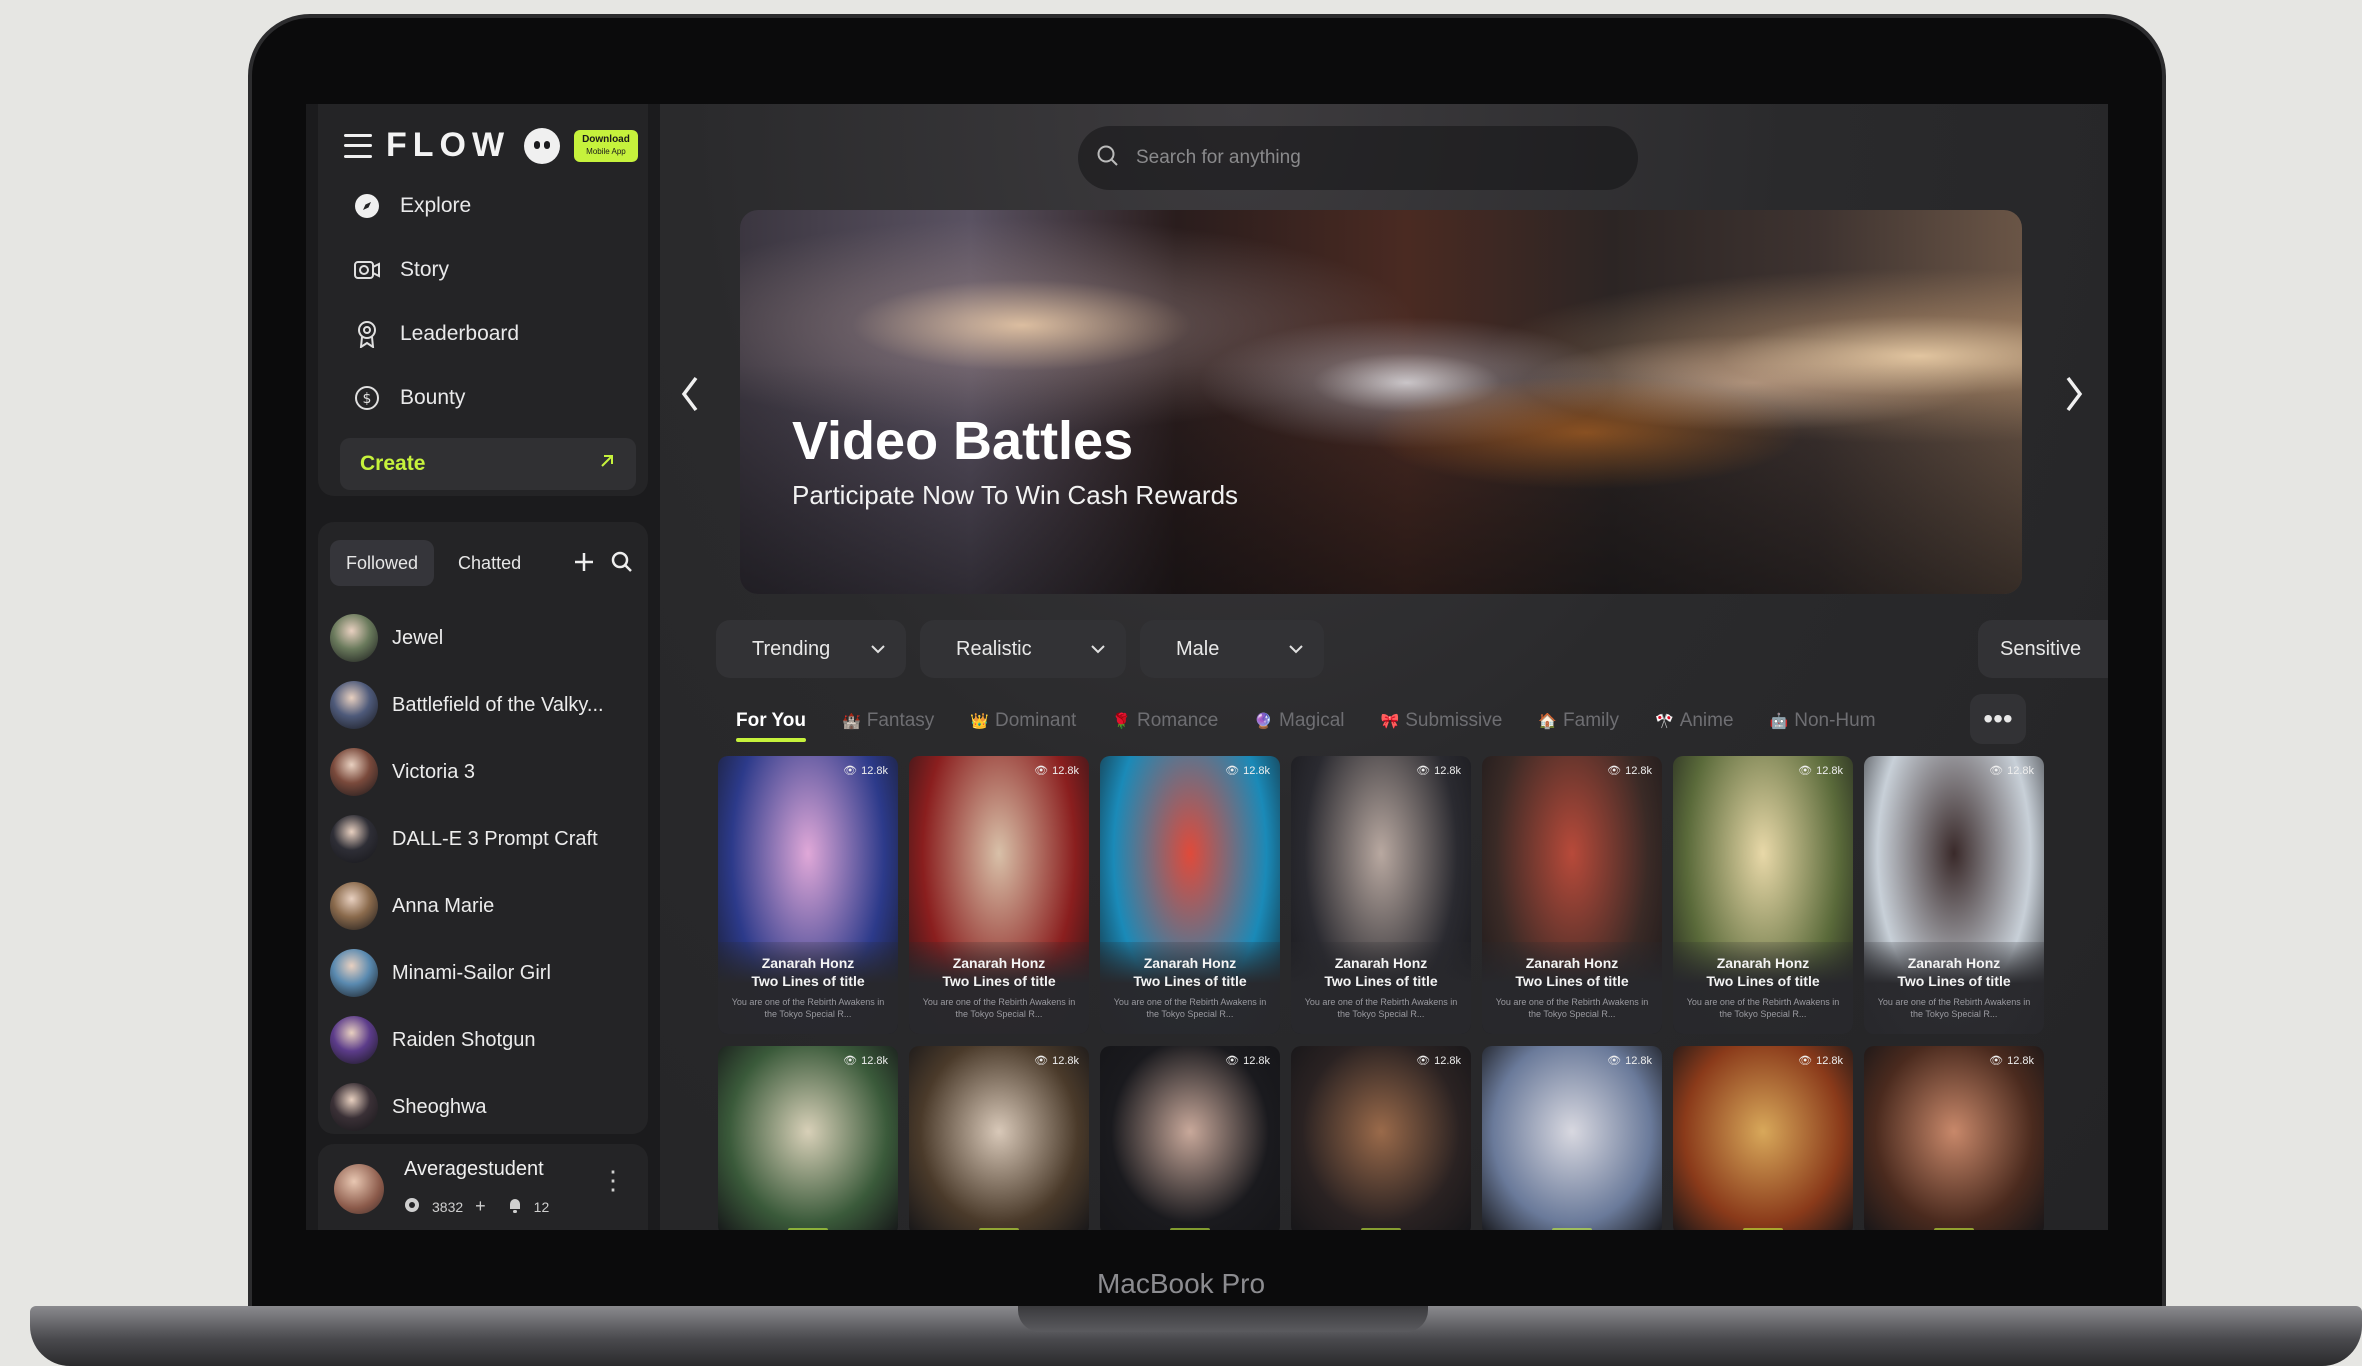 This screenshot has width=2362, height=1366. I want to click on more-genres-button: •••, so click(1998, 719).